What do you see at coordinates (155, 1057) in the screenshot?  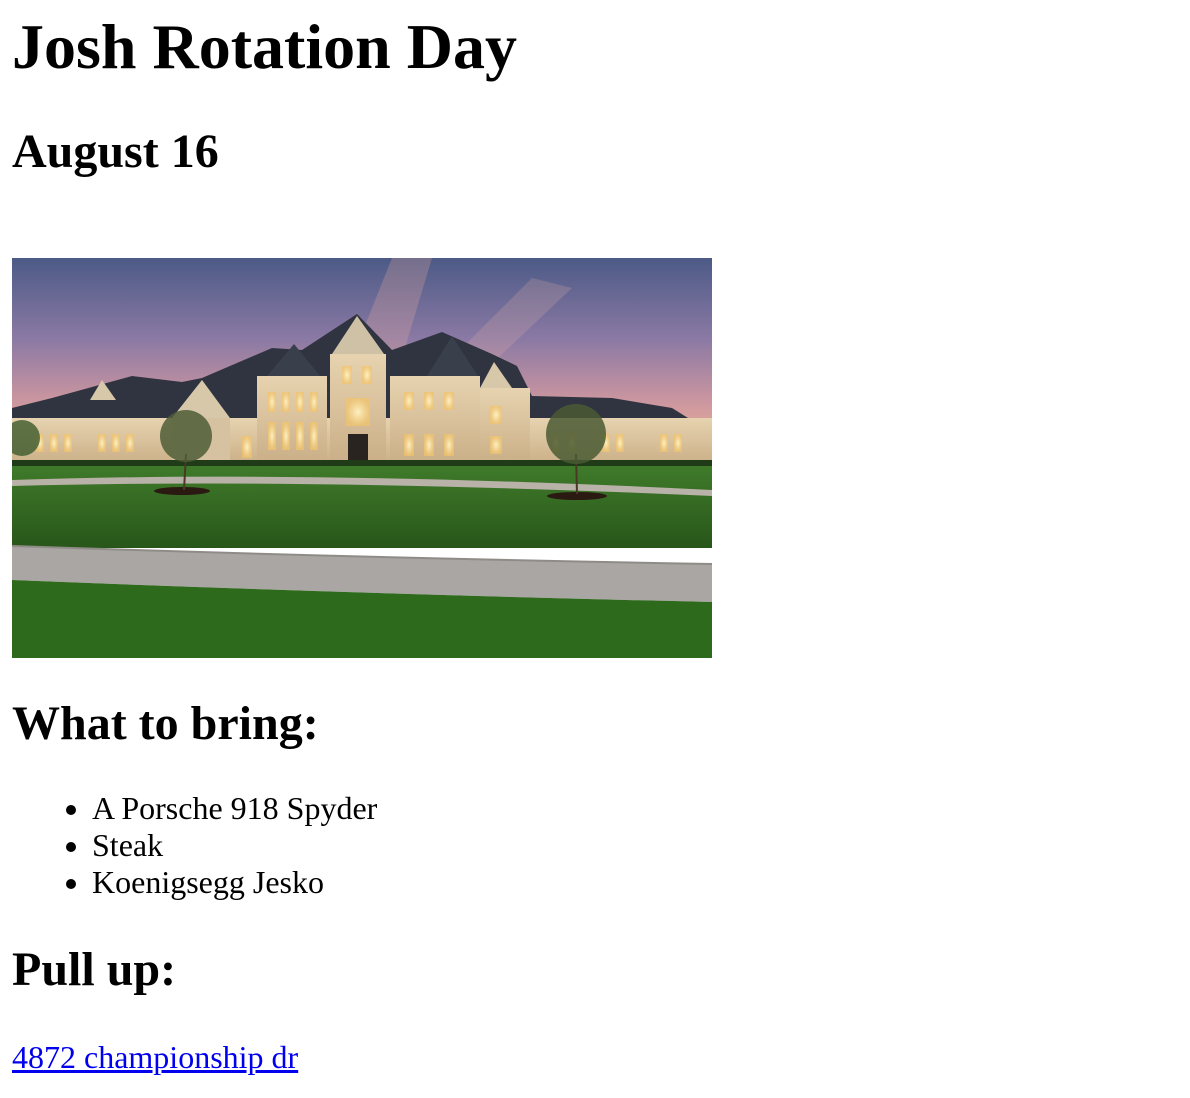 I see `address-link: 4872 championship dr` at bounding box center [155, 1057].